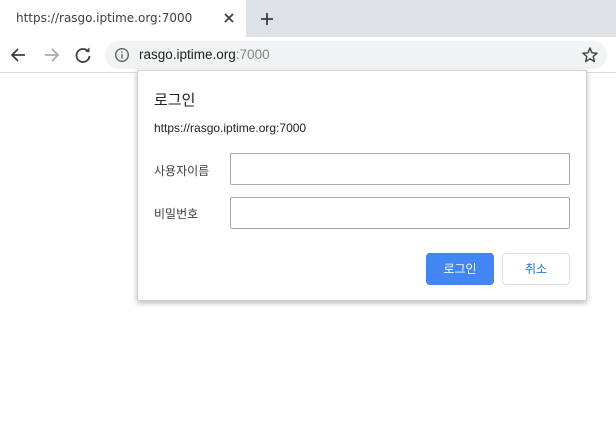 The image size is (616, 443). I want to click on login-button: 로그인, so click(460, 269).